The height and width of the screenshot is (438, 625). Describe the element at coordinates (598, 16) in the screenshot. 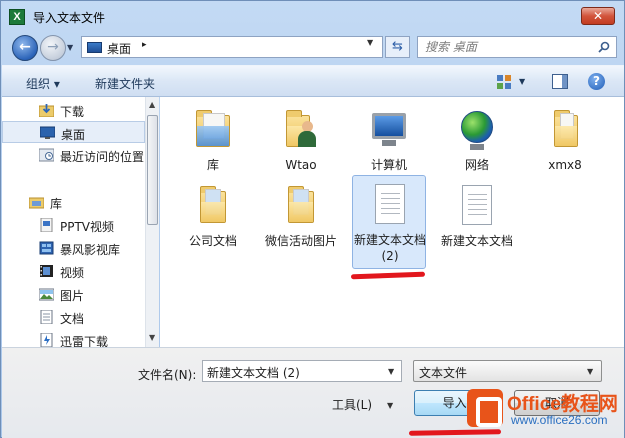

I see `close-button: ✕` at that location.